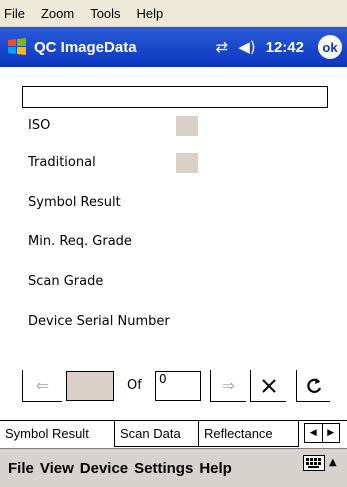 This screenshot has width=347, height=487. I want to click on refresh-button, so click(313, 386).